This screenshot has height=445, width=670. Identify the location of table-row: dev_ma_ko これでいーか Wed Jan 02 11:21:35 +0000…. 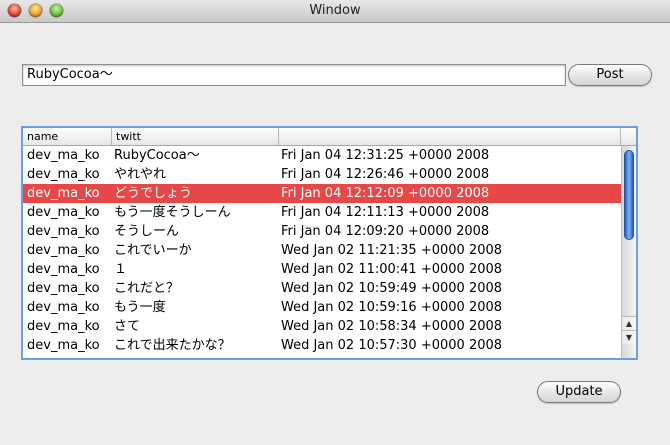
(322, 250).